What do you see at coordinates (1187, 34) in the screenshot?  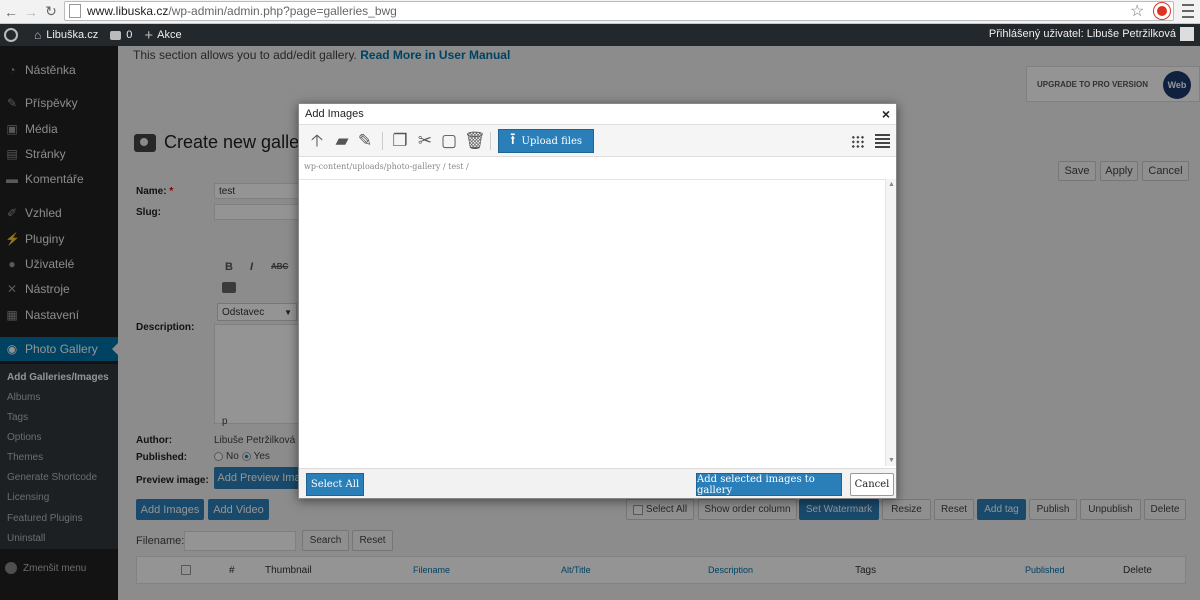 I see `avatar` at bounding box center [1187, 34].